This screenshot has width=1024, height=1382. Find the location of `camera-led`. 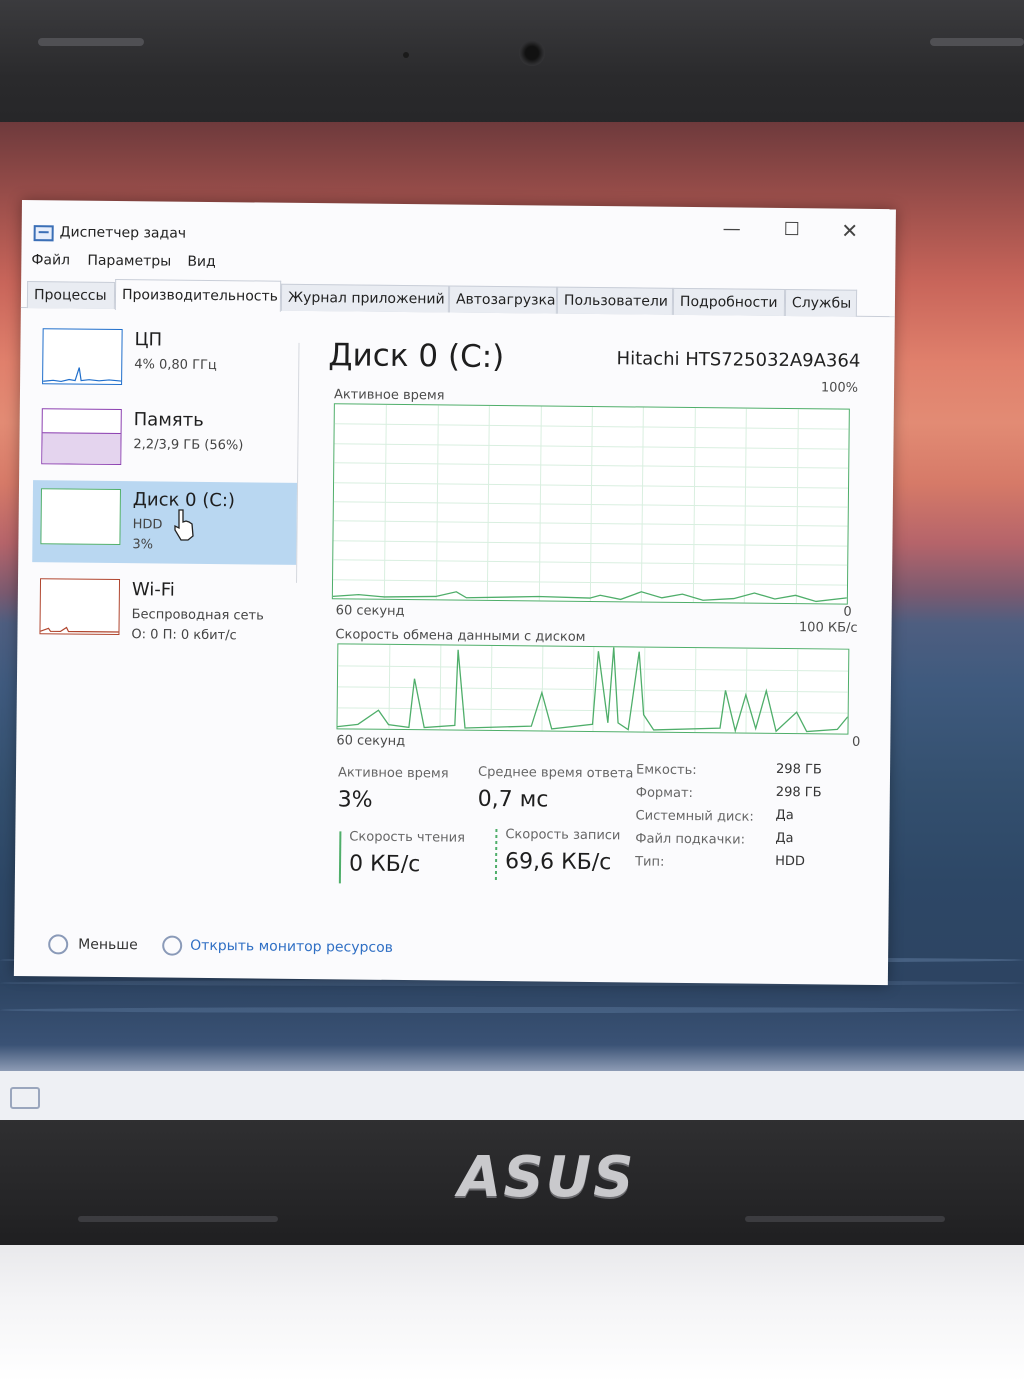

camera-led is located at coordinates (406, 55).